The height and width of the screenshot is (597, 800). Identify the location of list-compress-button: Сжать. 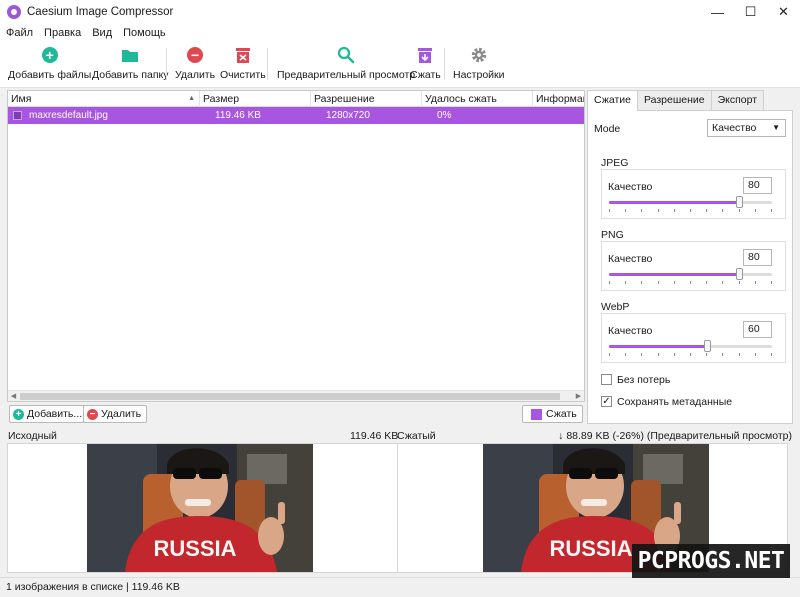
(552, 414).